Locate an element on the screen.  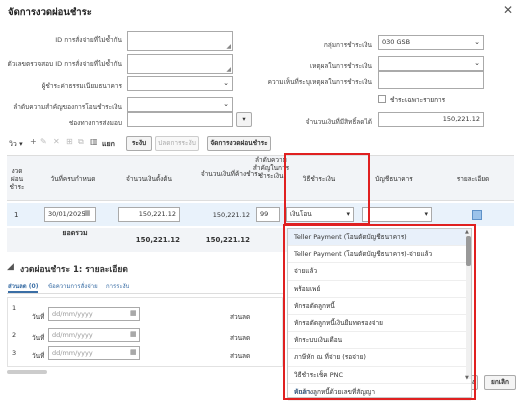
delivery-channel-dropdown: ▾ is located at coordinates (244, 119).